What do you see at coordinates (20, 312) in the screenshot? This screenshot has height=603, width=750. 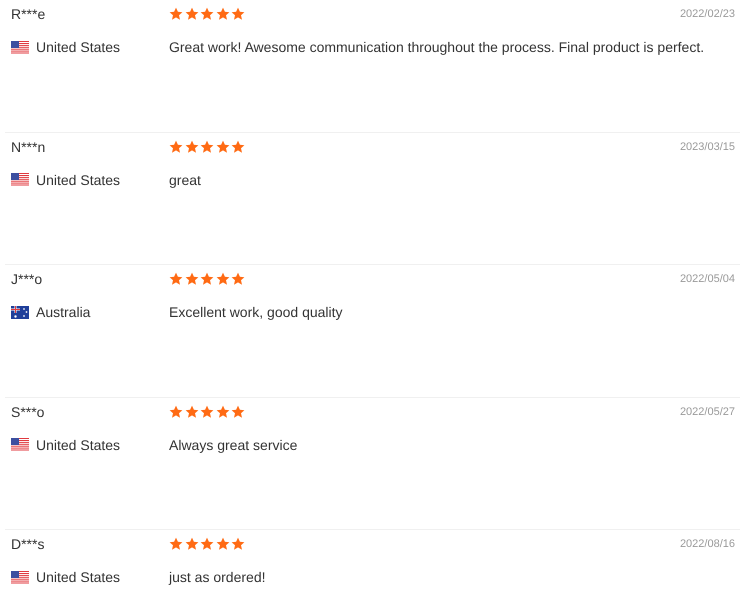 I see `australia-flag-icon` at bounding box center [20, 312].